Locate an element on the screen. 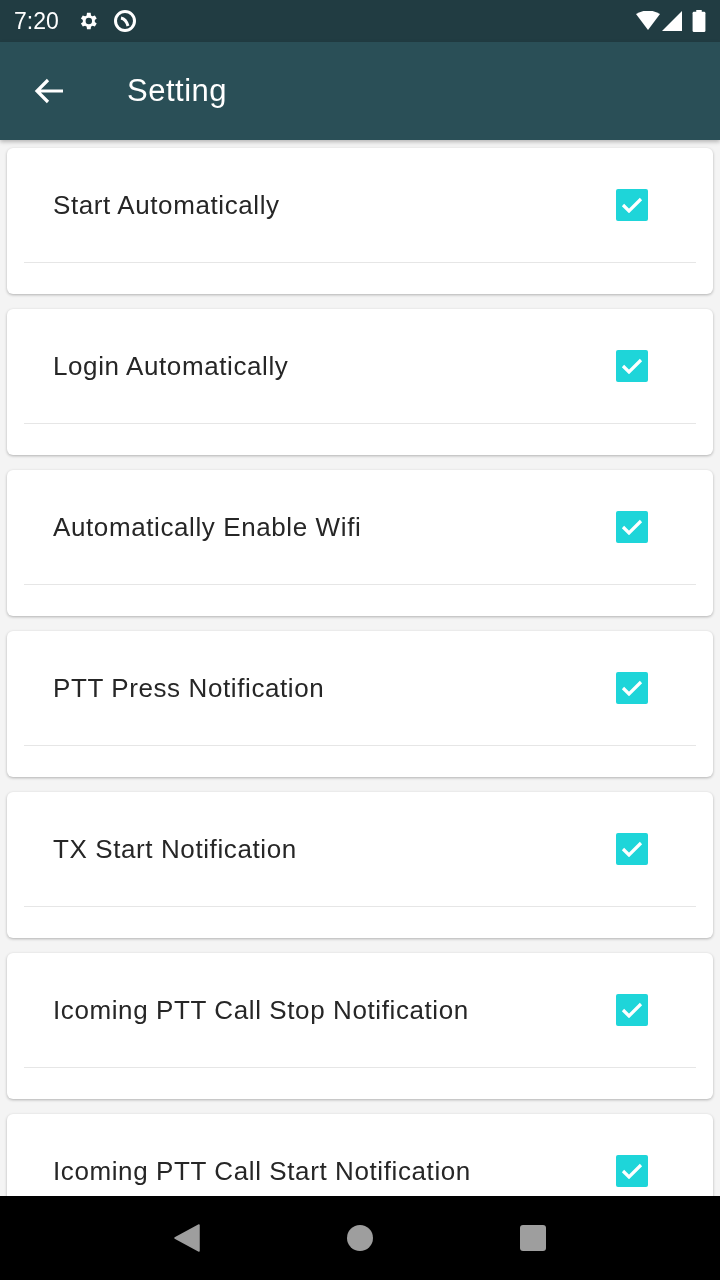 Image resolution: width=720 pixels, height=1280 pixels. home-circle-icon is located at coordinates (360, 1238).